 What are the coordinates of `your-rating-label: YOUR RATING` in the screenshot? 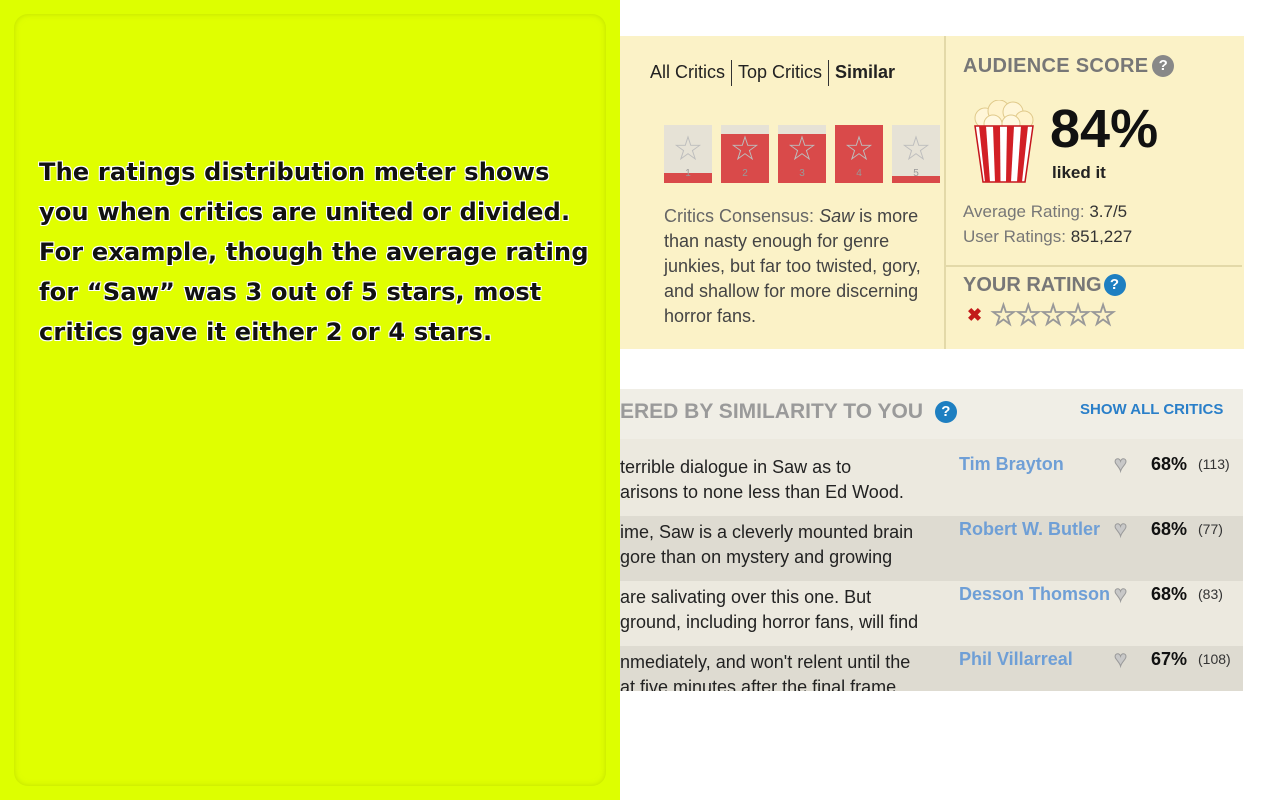 It's located at (1032, 285).